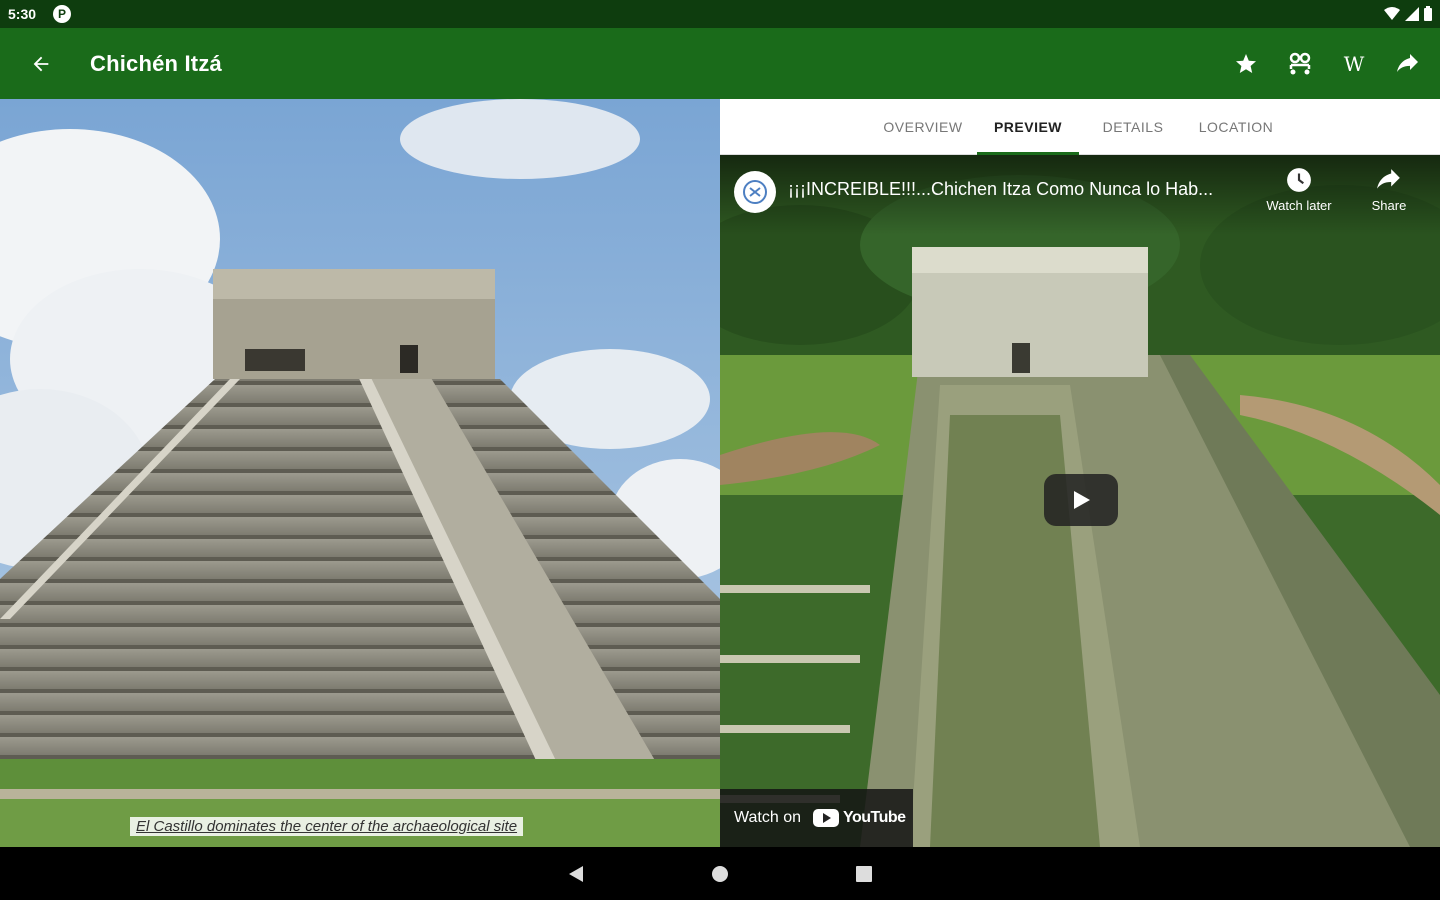  I want to click on tab-overview: OVERVIEW, so click(923, 127).